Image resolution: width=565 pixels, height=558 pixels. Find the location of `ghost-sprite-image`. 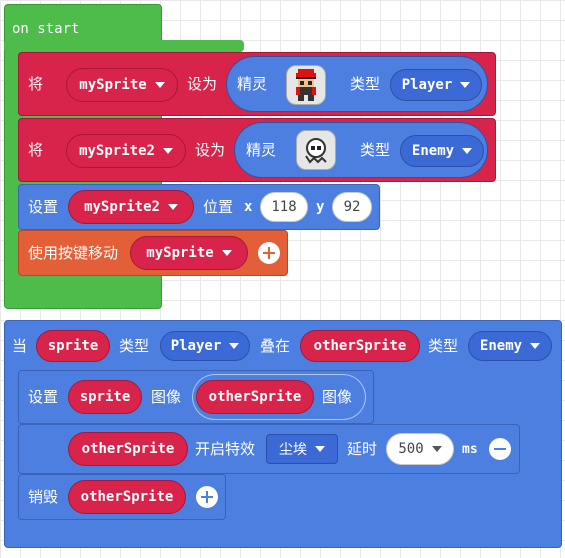

ghost-sprite-image is located at coordinates (316, 150).